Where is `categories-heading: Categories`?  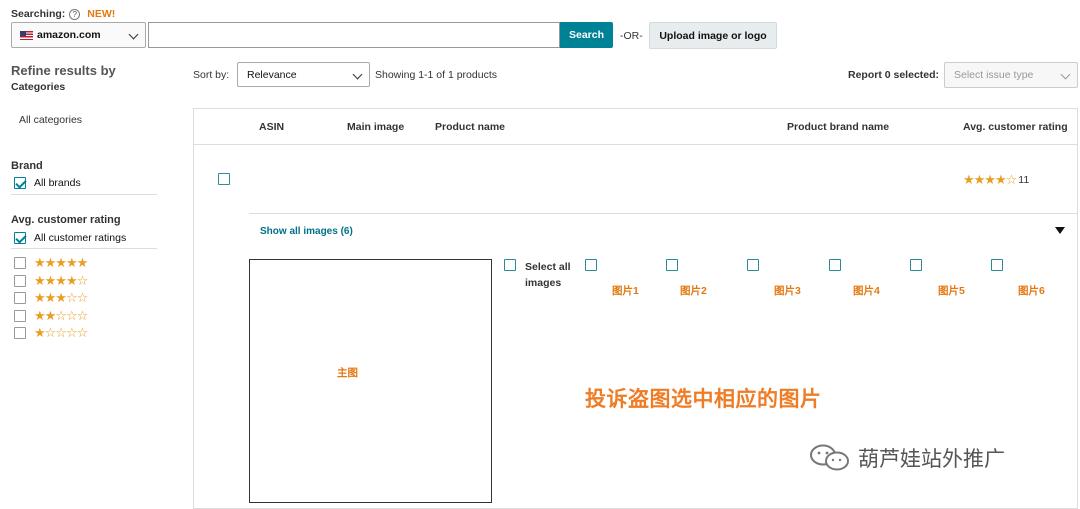
categories-heading: Categories is located at coordinates (38, 87).